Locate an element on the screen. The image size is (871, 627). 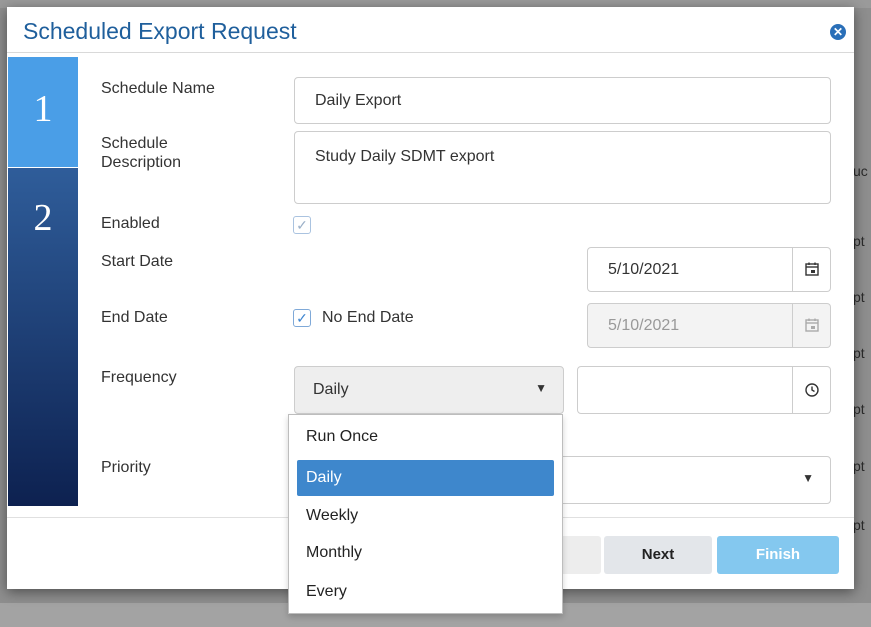
step-number: 1 is located at coordinates (43, 109).